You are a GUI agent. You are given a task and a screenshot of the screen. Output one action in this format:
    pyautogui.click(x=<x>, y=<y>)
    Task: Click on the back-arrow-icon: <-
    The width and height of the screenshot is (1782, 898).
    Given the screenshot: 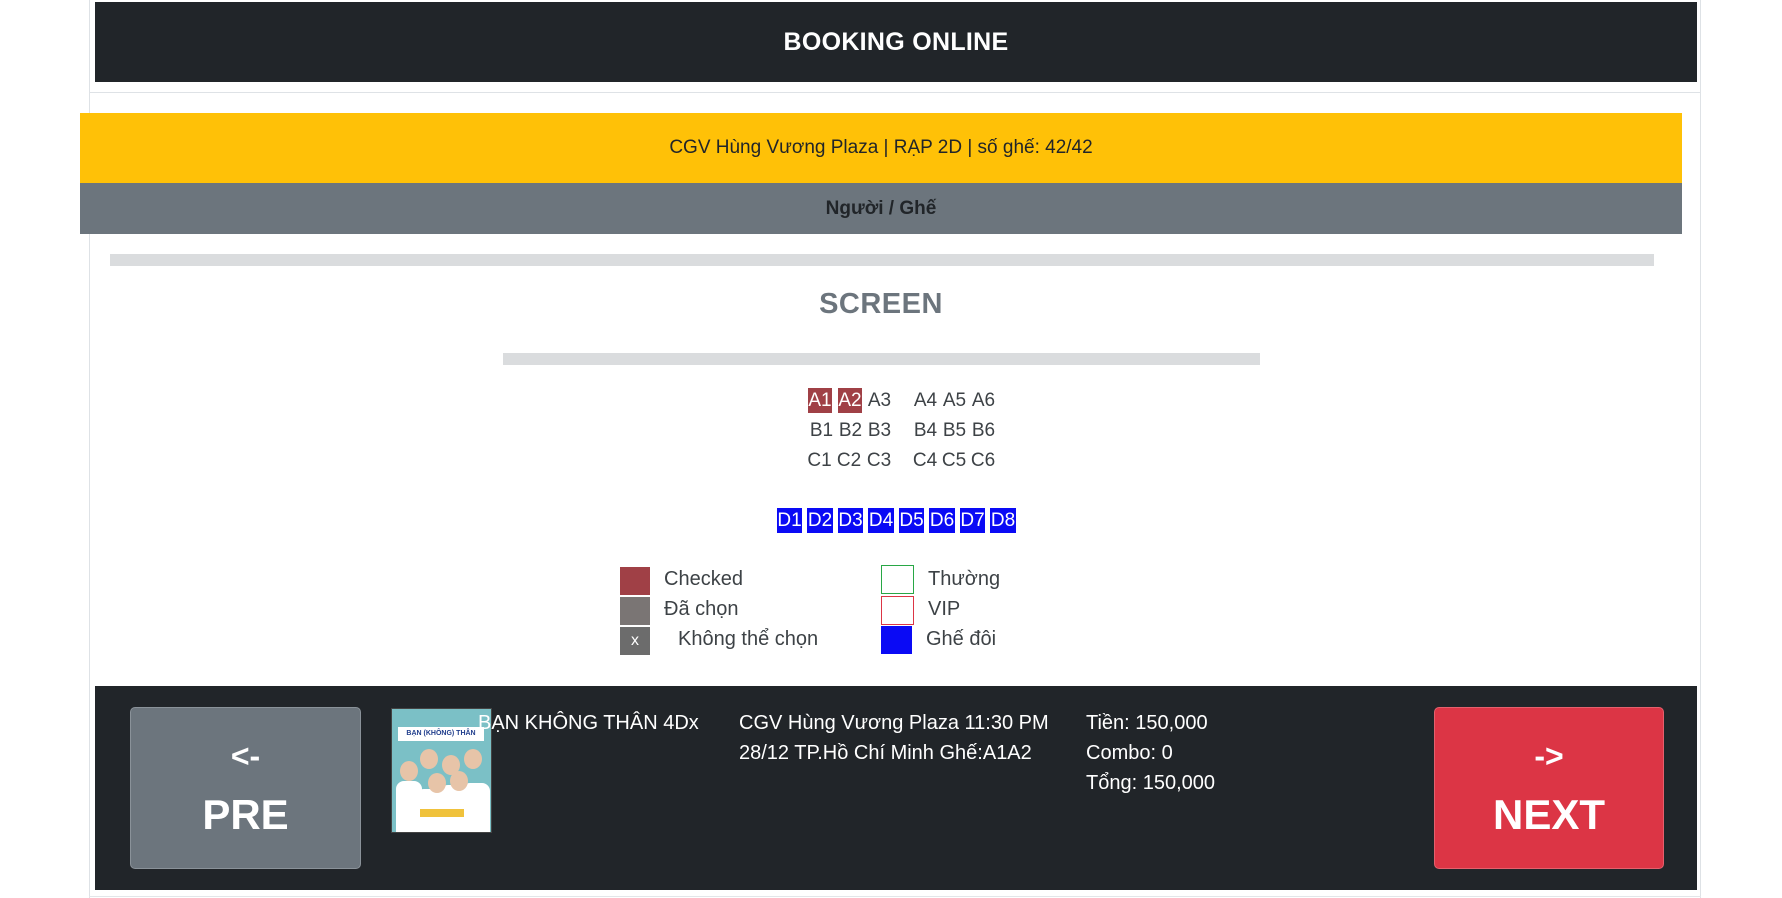 What is the action you would take?
    pyautogui.click(x=245, y=756)
    